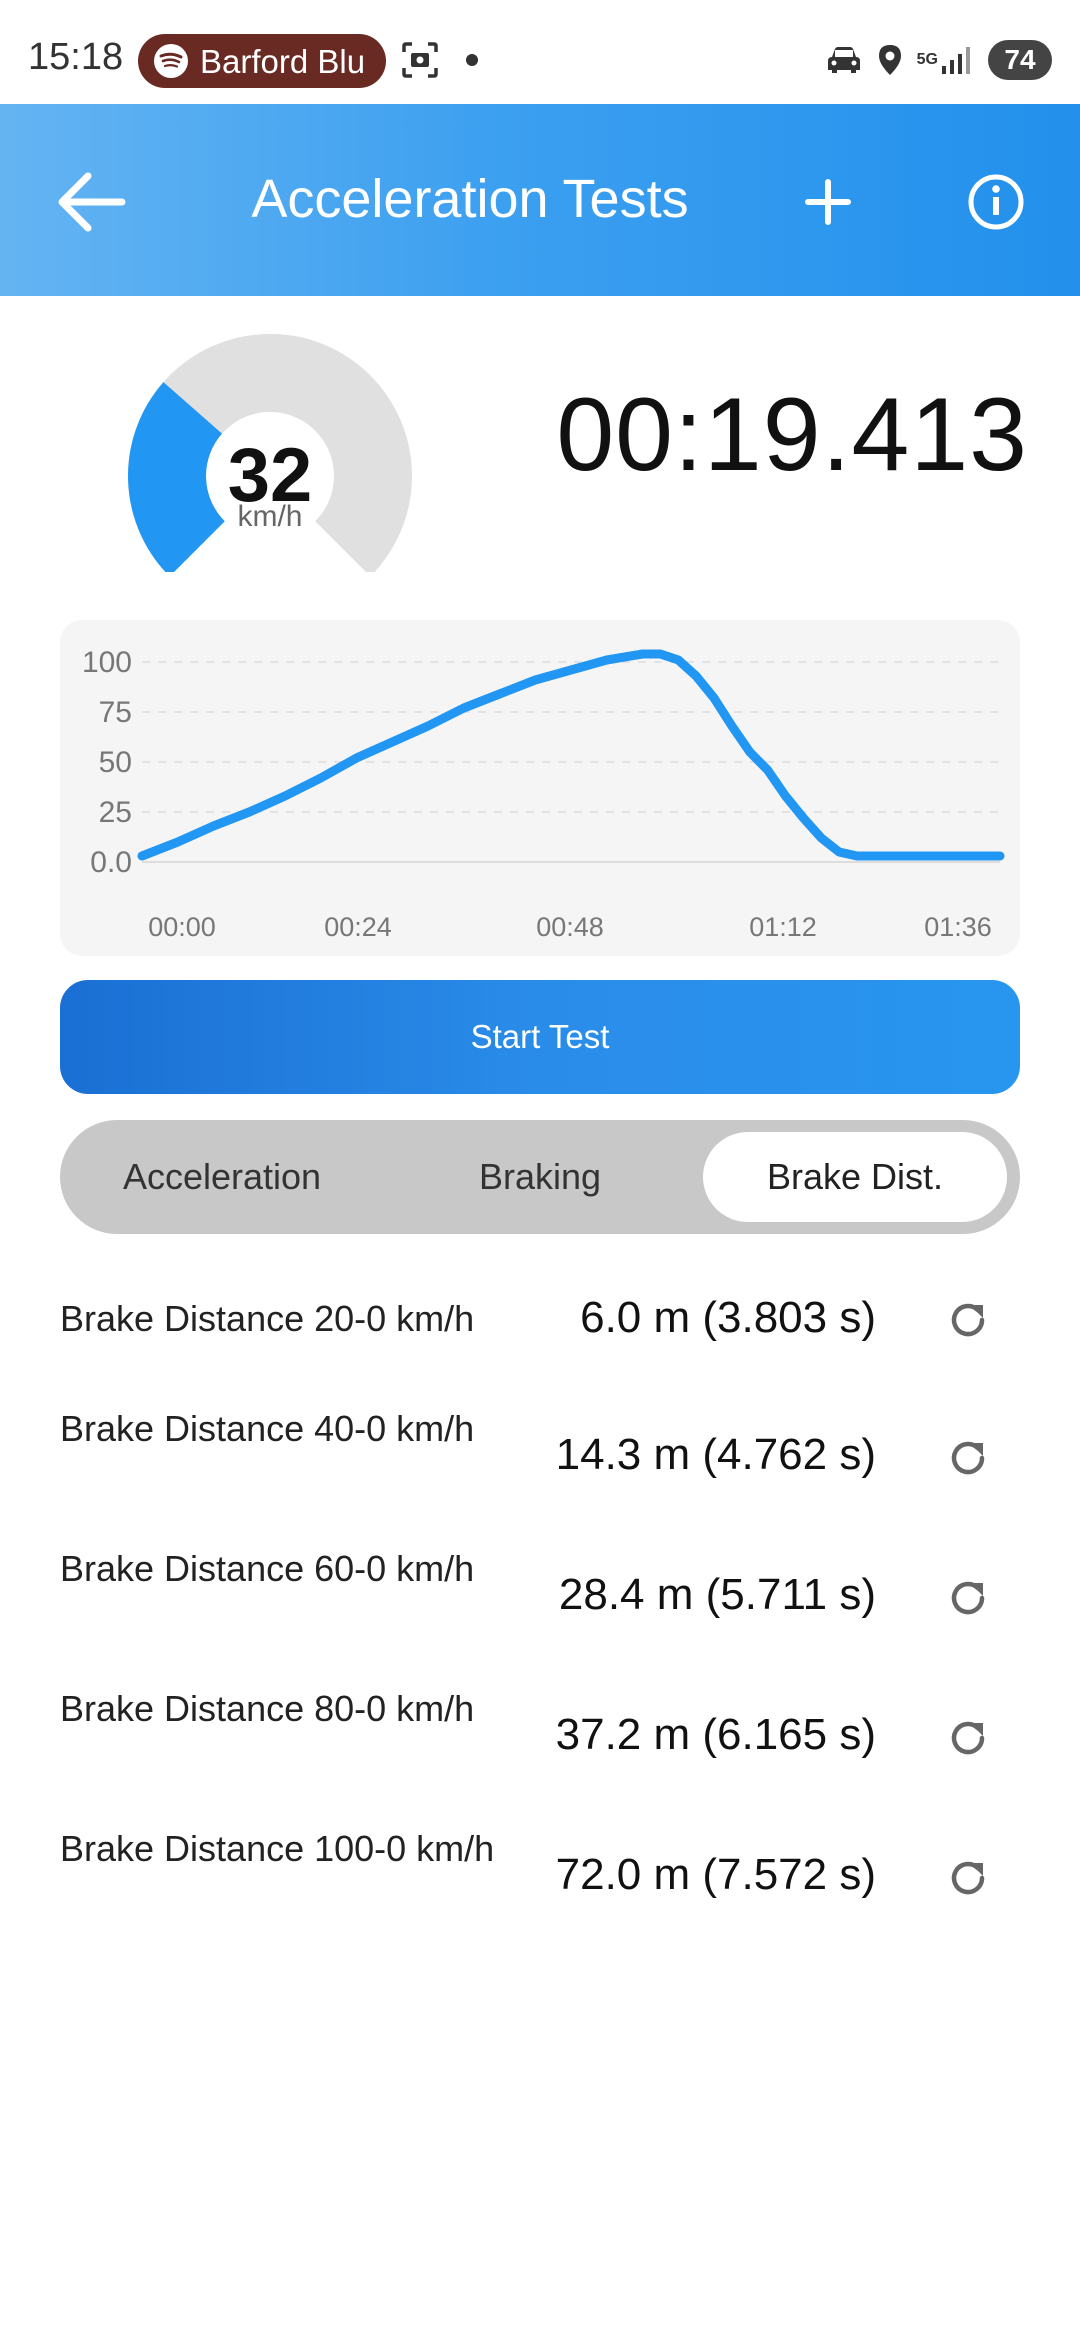  I want to click on test-type-tabs: Acceleration Braking Brake Dist., so click(540, 1177).